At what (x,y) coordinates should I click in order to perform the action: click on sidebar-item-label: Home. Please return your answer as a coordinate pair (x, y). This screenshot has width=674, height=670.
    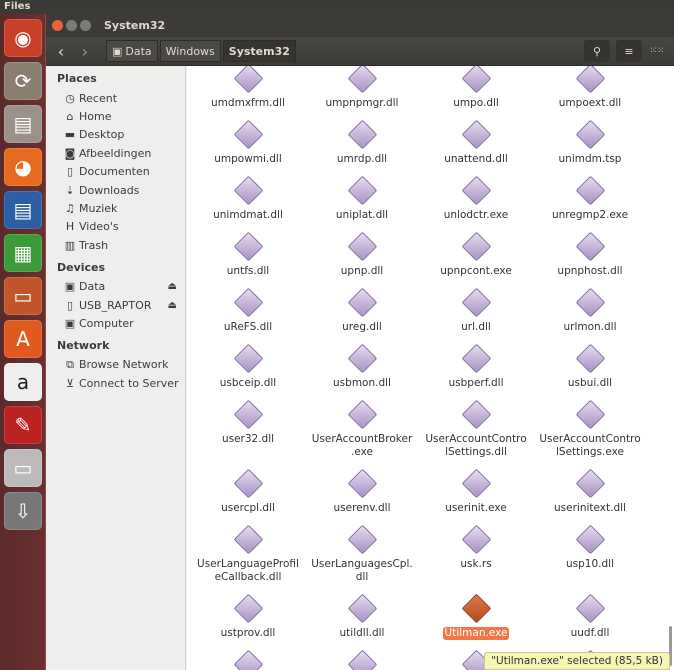
    Looking at the image, I should click on (95, 117).